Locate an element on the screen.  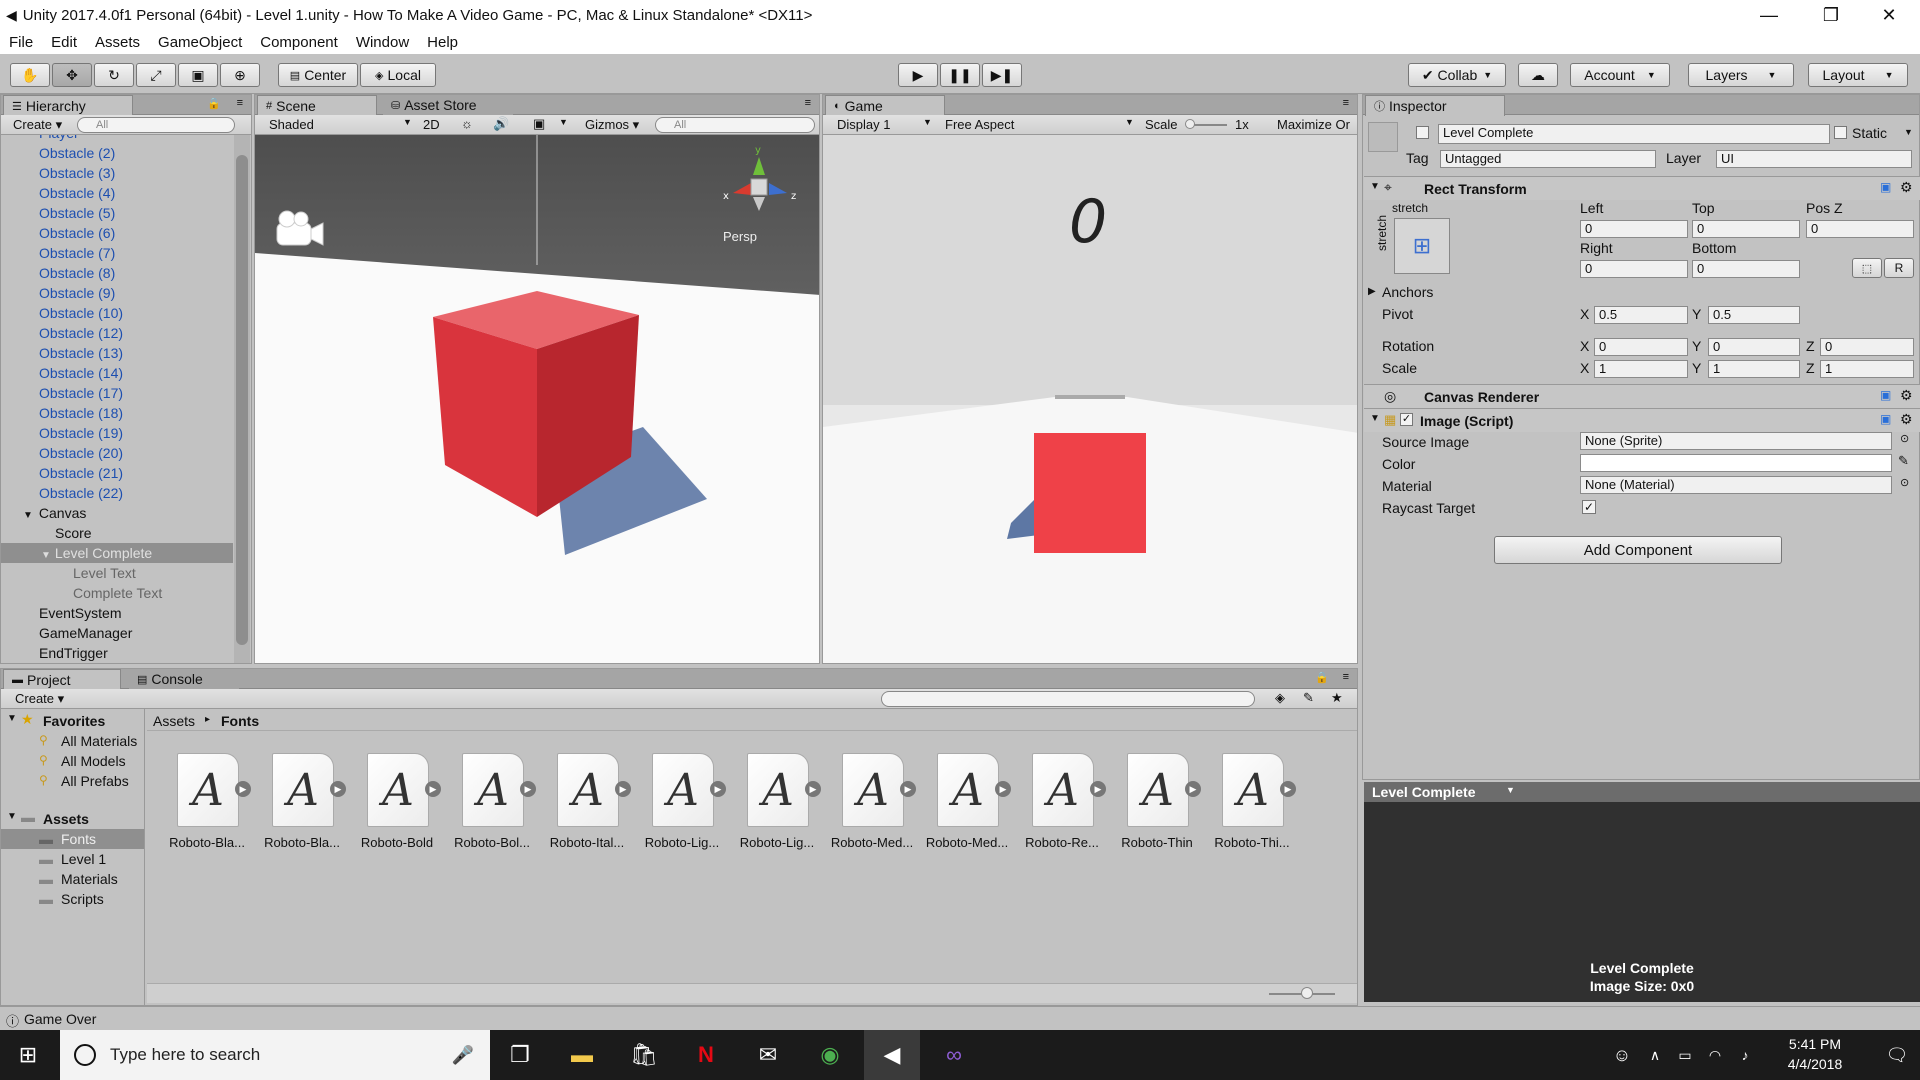
rotation-z-input: 0 is located at coordinates (1867, 347).